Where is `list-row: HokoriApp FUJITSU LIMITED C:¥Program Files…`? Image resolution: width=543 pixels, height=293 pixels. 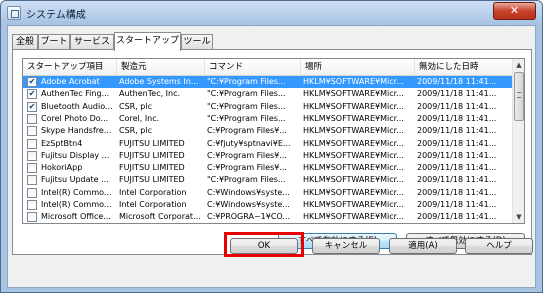 list-row: HokoriApp FUJITSU LIMITED C:¥Program Files… is located at coordinates (268, 168).